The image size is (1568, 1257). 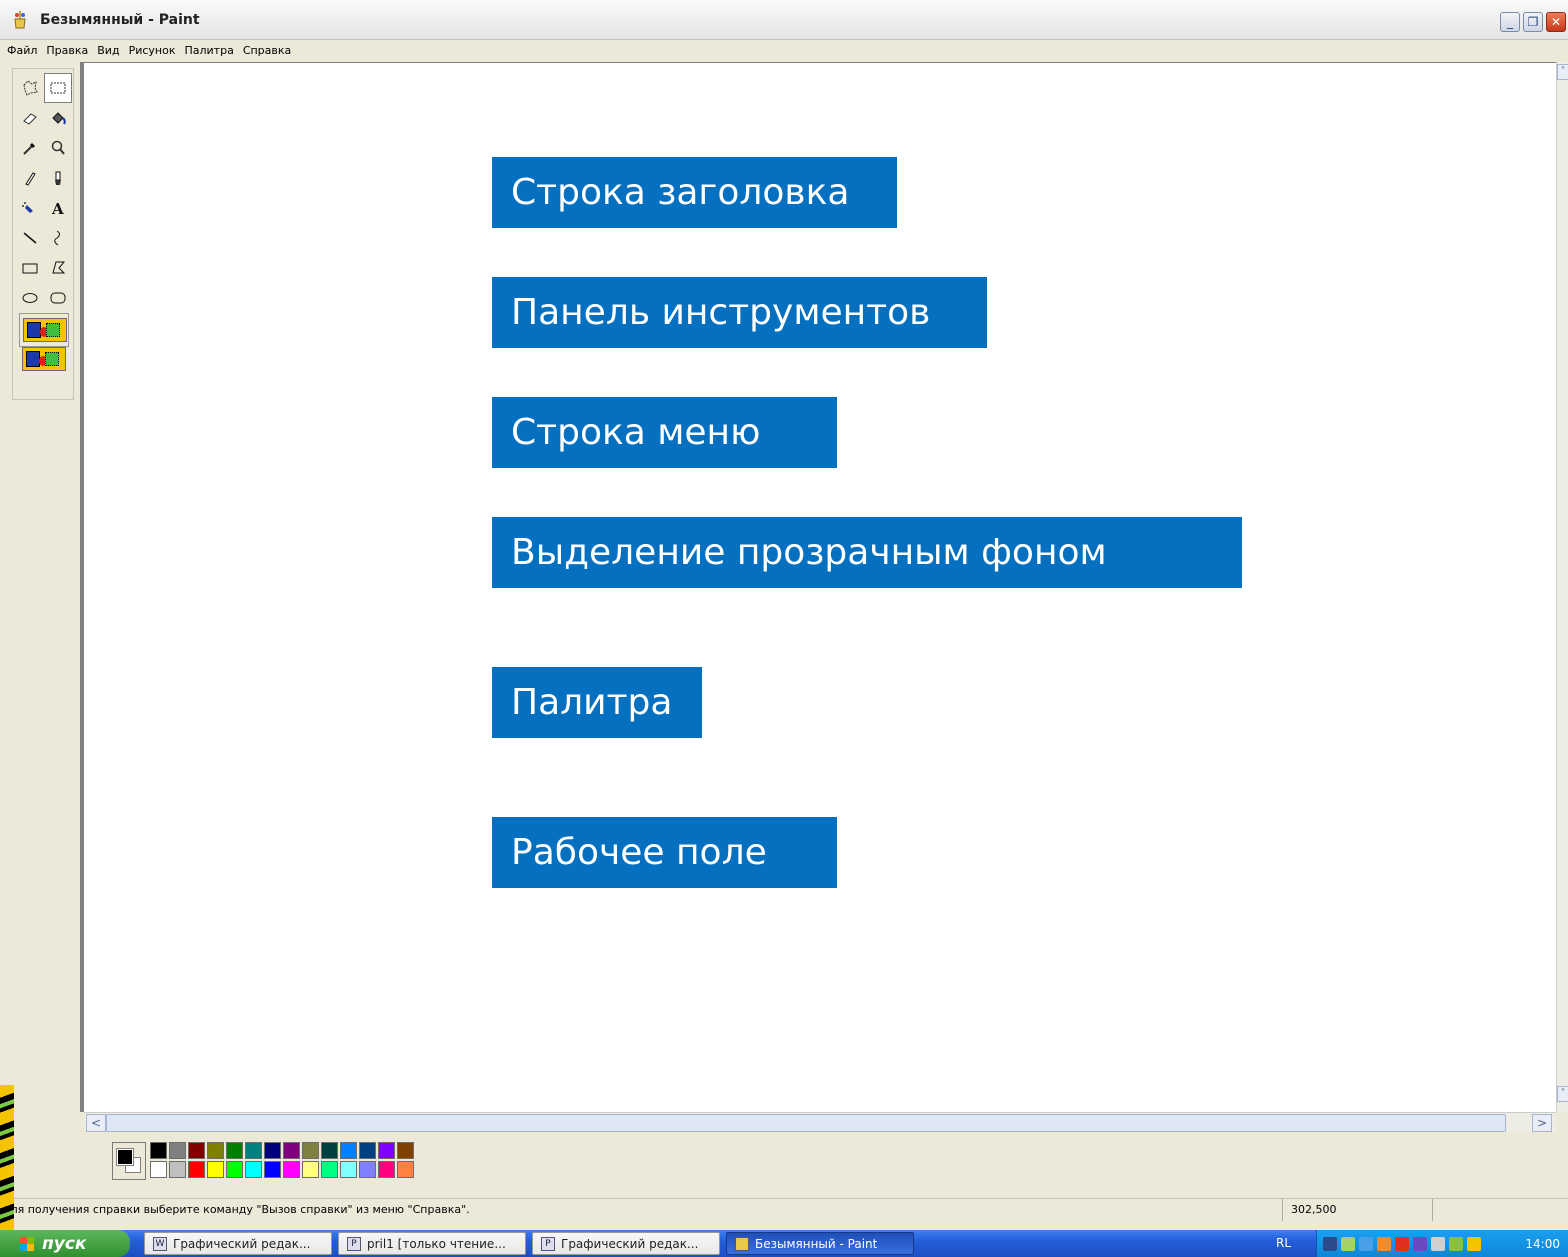 I want to click on text-icon: A, so click(x=58, y=208).